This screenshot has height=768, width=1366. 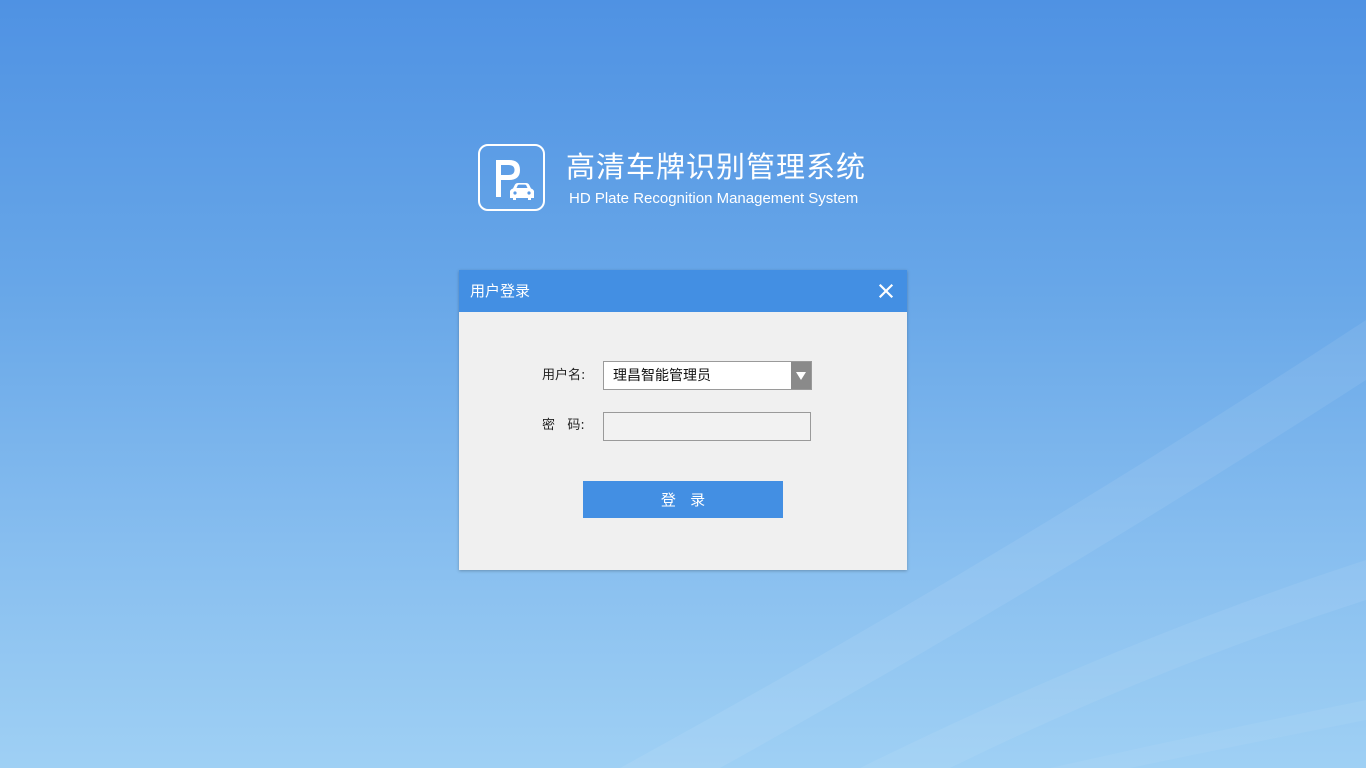 What do you see at coordinates (511, 177) in the screenshot?
I see `parking-car-icon` at bounding box center [511, 177].